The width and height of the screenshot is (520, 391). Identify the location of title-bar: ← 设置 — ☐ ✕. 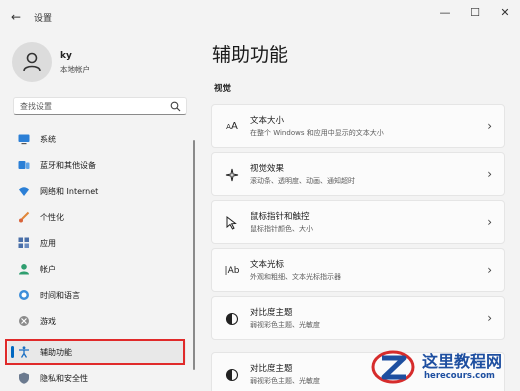
(260, 16).